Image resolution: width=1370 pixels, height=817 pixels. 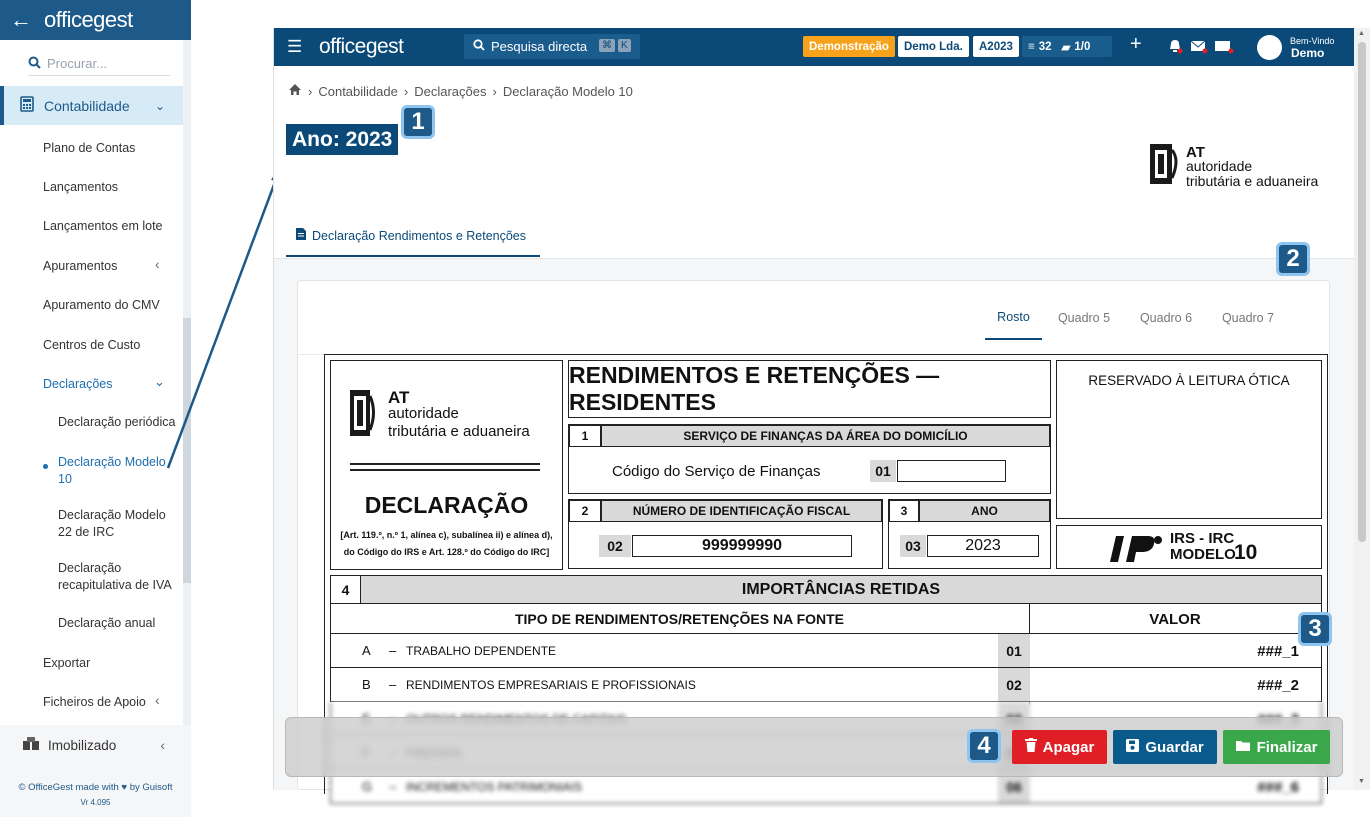 I want to click on sidebar-item-plano-de-contas: Plano de Contas, so click(x=108, y=148).